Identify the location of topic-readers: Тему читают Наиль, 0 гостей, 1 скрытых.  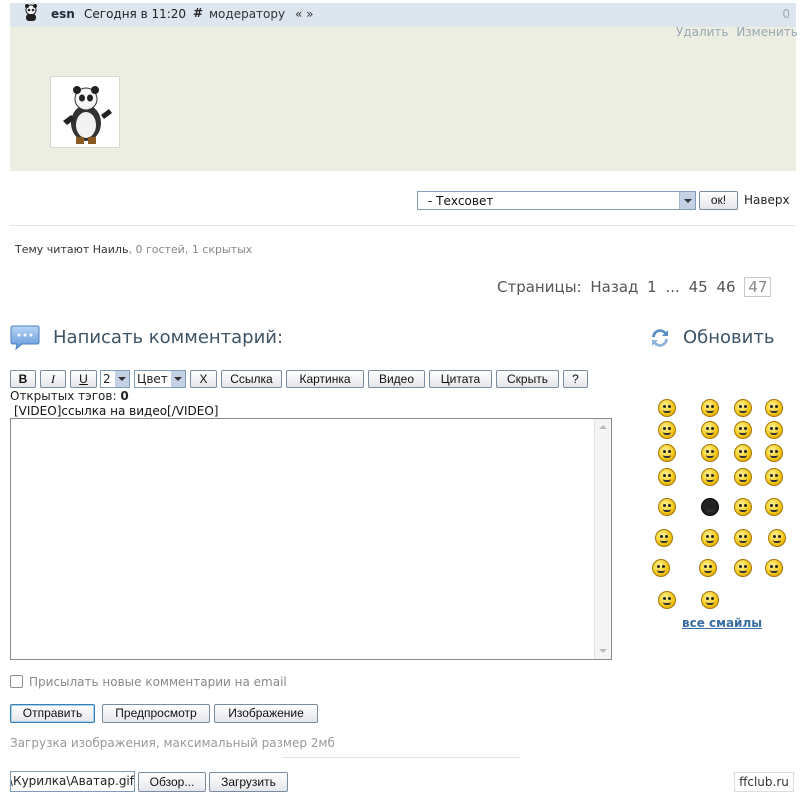
(133, 249).